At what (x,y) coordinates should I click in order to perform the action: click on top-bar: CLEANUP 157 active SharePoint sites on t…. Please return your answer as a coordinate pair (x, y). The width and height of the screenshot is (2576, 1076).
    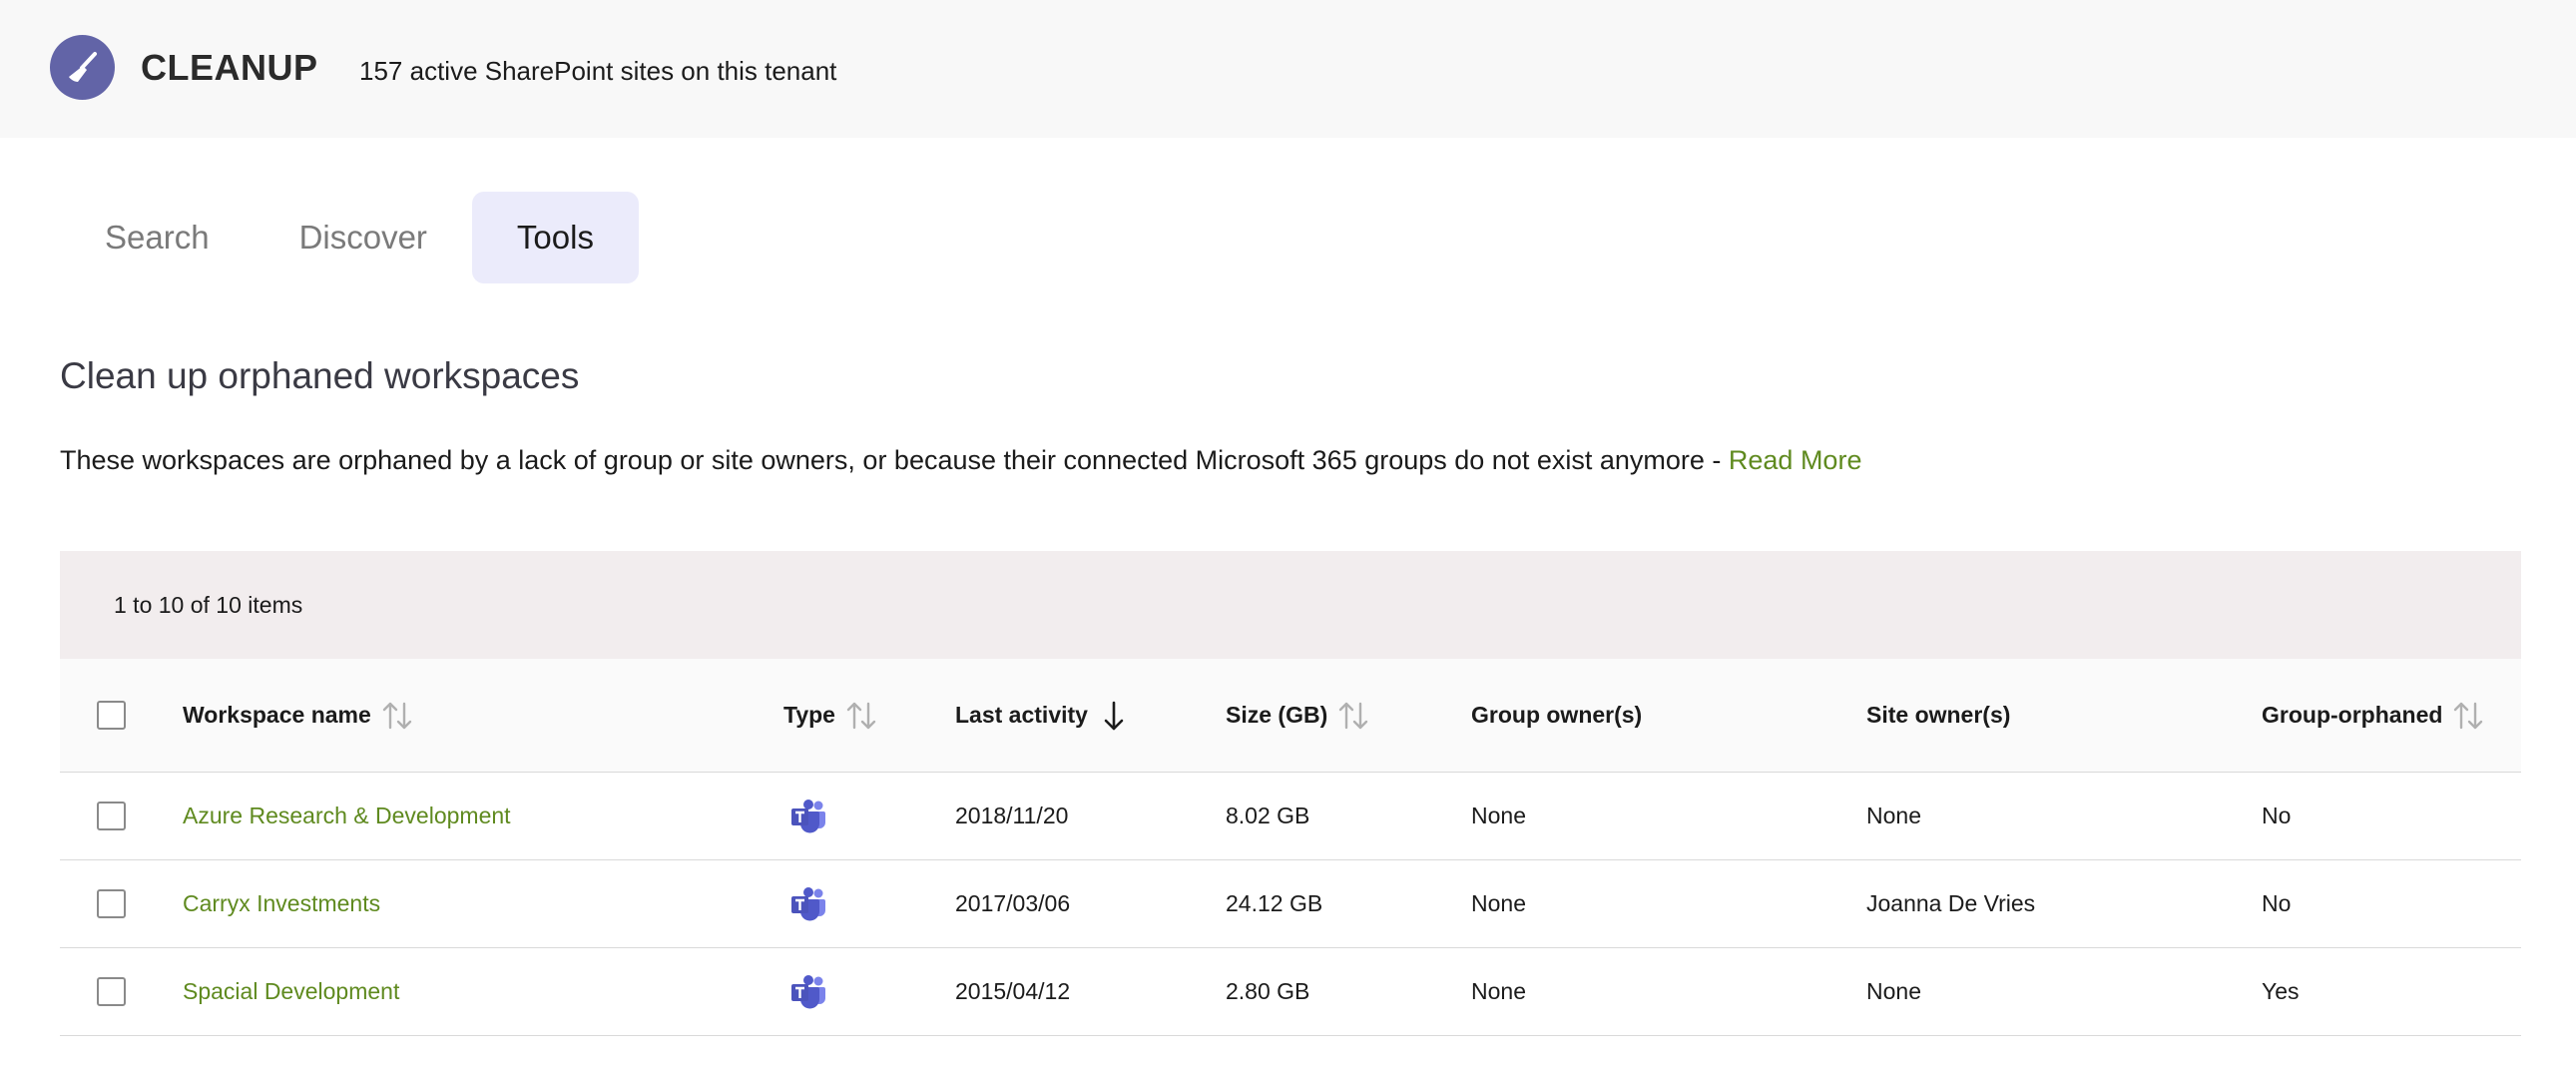
    Looking at the image, I should click on (1288, 69).